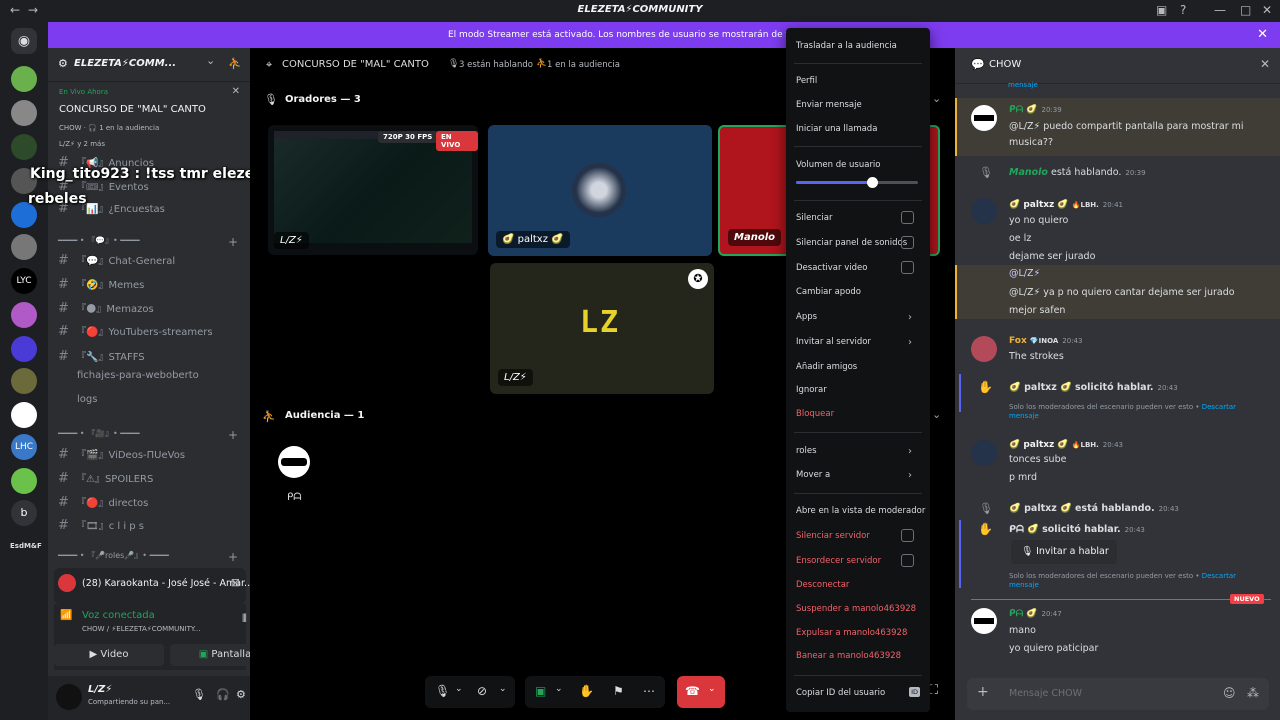  I want to click on block-item: Bloquear, so click(859, 414).